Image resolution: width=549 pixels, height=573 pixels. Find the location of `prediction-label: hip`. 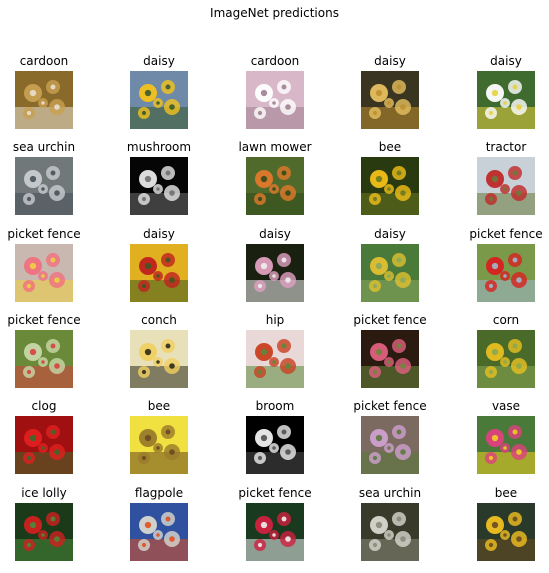

prediction-label: hip is located at coordinates (275, 320).